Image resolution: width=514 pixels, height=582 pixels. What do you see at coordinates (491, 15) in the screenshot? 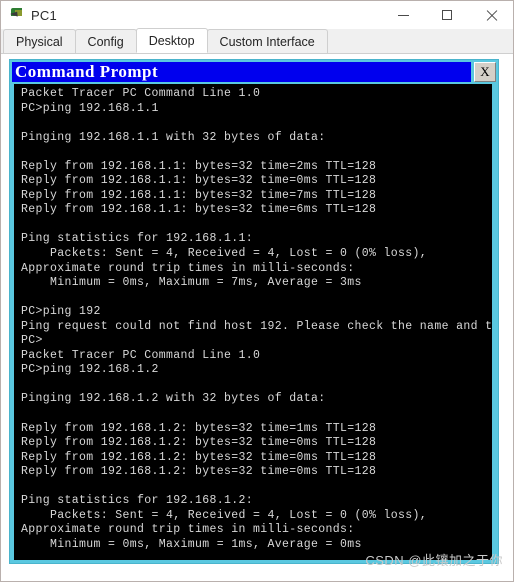
I see `close-icon` at bounding box center [491, 15].